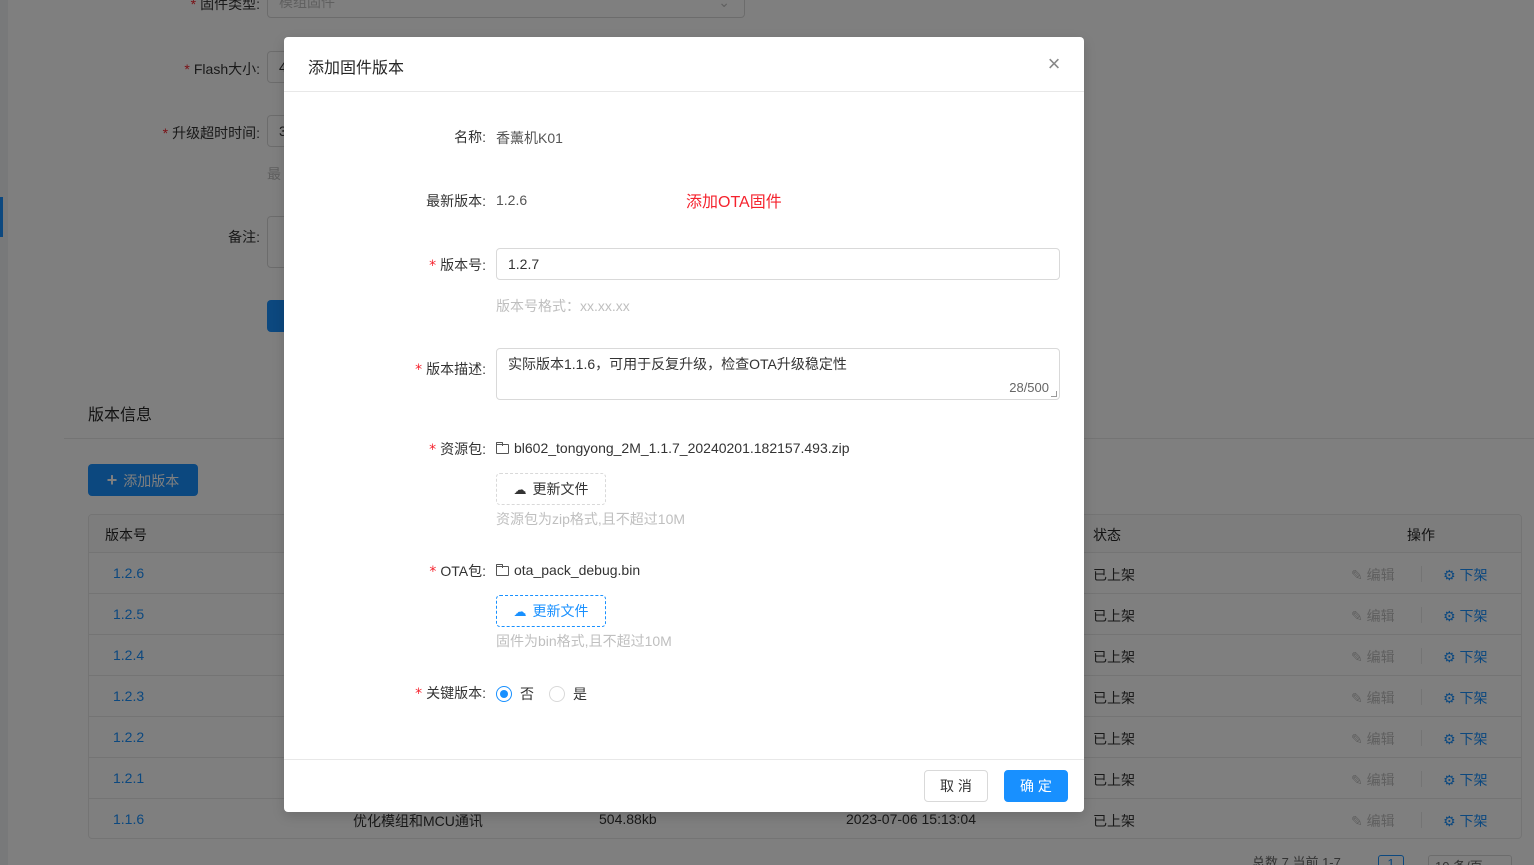 The height and width of the screenshot is (865, 1534). What do you see at coordinates (450, 693) in the screenshot?
I see `key-version-label: * 关键版本:` at bounding box center [450, 693].